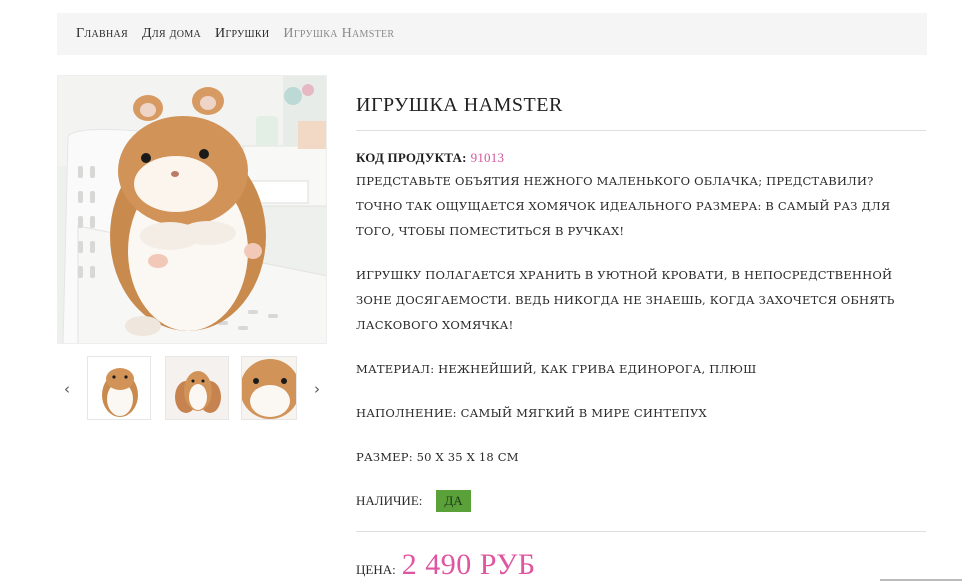  I want to click on hamster-photo-image, so click(192, 209).